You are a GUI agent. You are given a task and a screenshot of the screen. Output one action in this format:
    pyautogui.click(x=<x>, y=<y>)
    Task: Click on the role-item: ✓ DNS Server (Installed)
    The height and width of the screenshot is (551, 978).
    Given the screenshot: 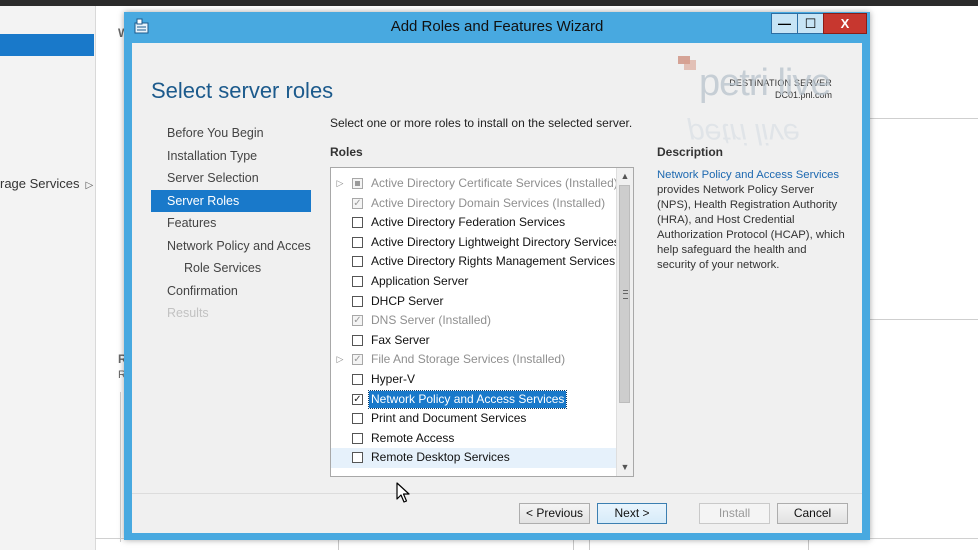 What is the action you would take?
    pyautogui.click(x=474, y=321)
    